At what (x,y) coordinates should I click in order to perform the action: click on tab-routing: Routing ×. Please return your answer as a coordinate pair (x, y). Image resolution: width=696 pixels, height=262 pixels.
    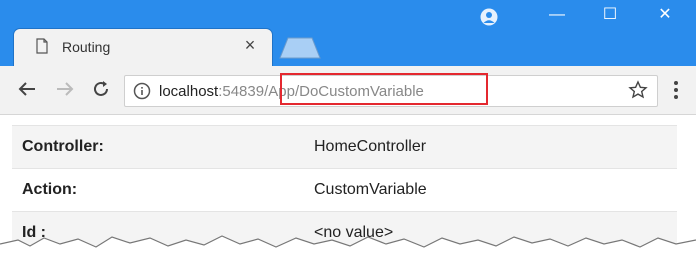
    Looking at the image, I should click on (143, 47).